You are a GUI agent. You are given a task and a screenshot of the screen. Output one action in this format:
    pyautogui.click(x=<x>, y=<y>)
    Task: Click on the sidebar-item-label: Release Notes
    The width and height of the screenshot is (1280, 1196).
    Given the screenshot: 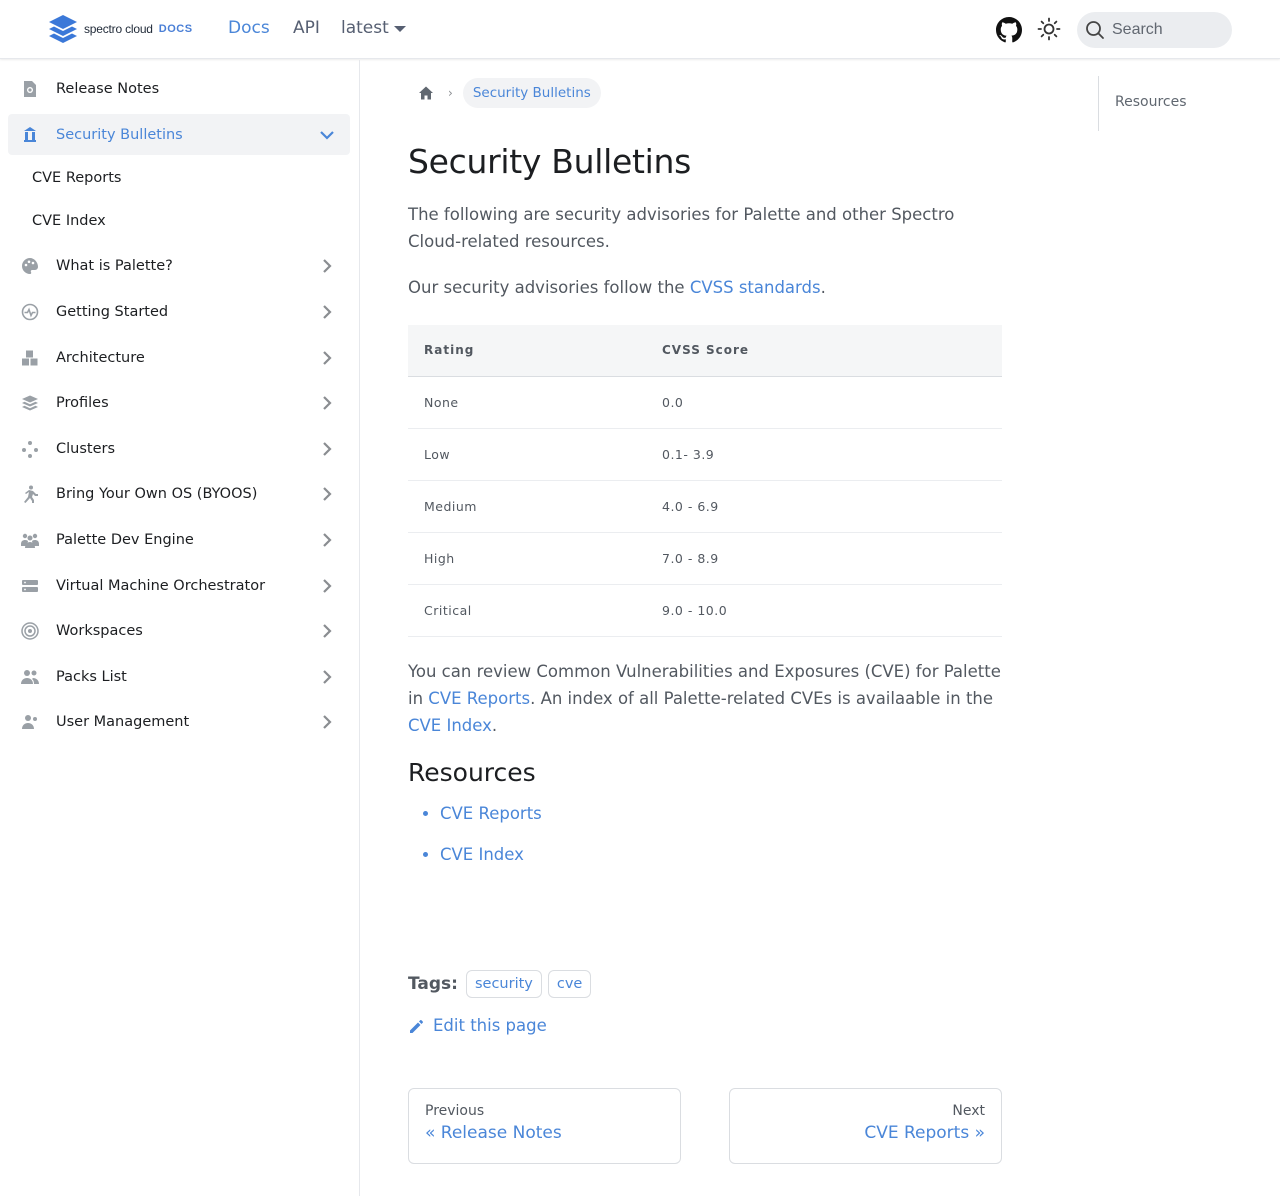 What is the action you would take?
    pyautogui.click(x=108, y=88)
    